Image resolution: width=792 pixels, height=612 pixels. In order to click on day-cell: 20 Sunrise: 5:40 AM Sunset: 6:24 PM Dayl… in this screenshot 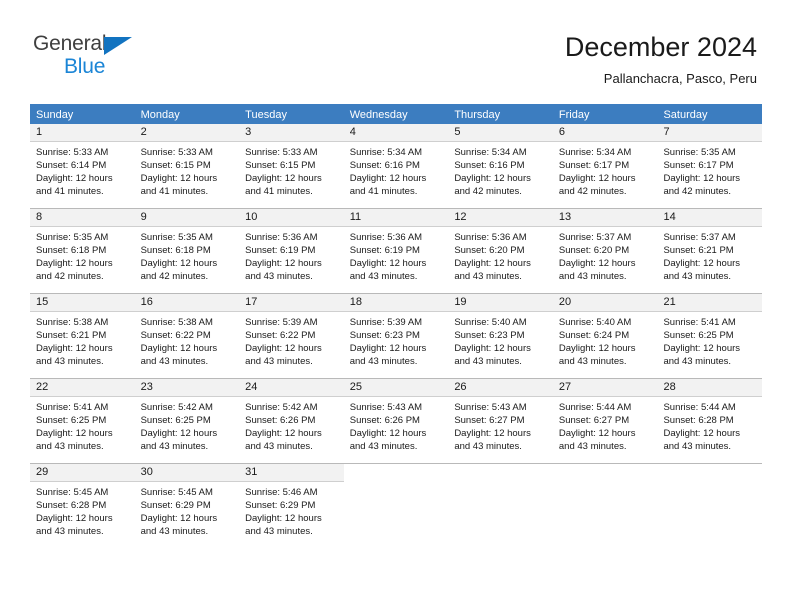, I will do `click(605, 332)`.